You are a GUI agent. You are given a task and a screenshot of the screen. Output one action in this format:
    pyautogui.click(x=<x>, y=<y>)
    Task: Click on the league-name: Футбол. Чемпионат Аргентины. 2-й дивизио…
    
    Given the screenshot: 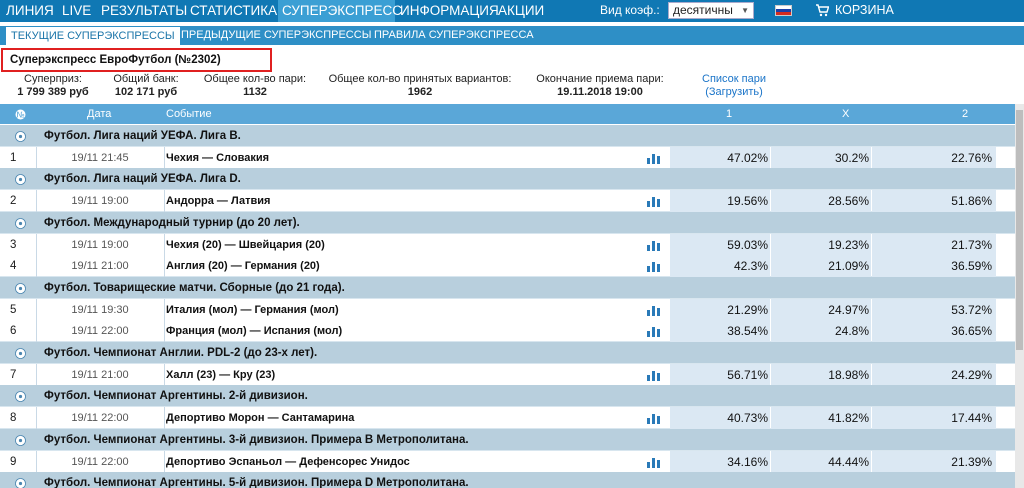 What is the action you would take?
    pyautogui.click(x=176, y=396)
    